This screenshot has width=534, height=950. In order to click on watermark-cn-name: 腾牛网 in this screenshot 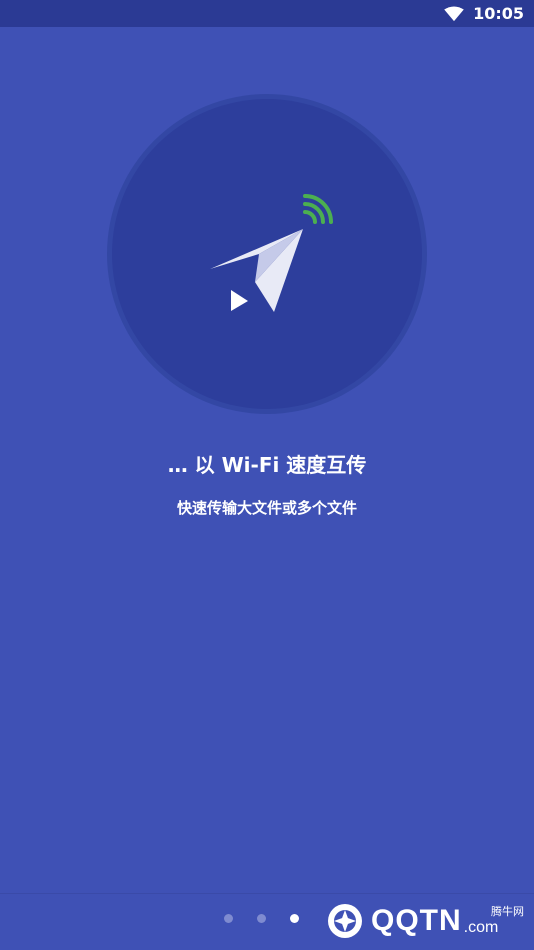, I will do `click(507, 911)`.